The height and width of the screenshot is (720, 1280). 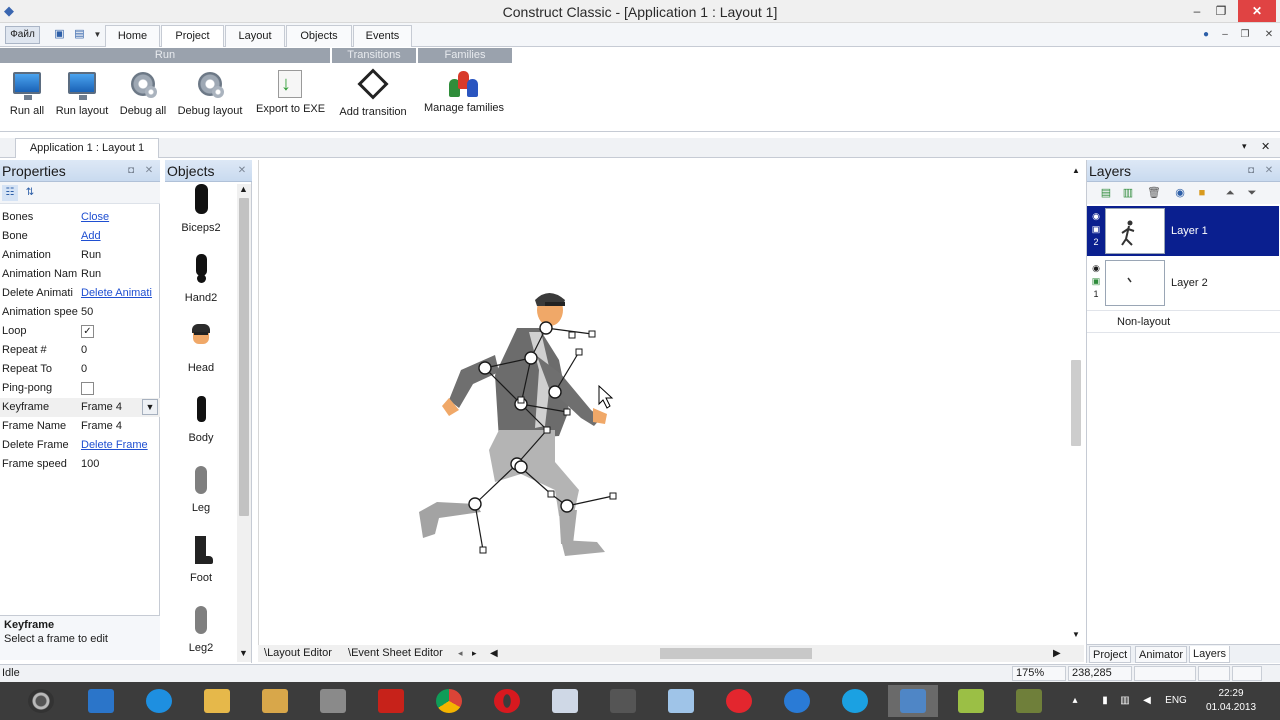 What do you see at coordinates (1154, 193) in the screenshot?
I see `delete-layer-icon: 🗑` at bounding box center [1154, 193].